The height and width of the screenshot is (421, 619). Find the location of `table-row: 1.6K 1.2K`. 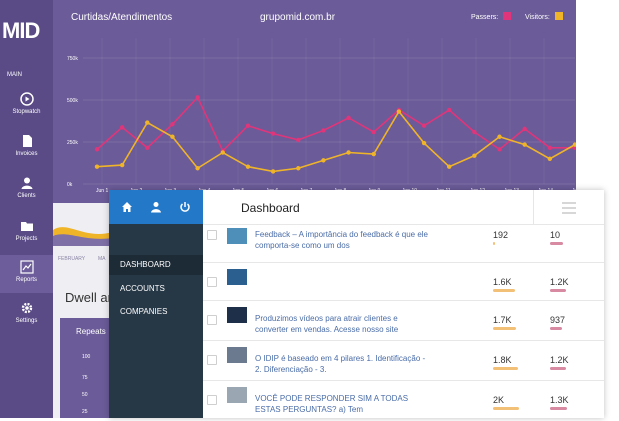

table-row: 1.6K 1.2K is located at coordinates (403, 282).